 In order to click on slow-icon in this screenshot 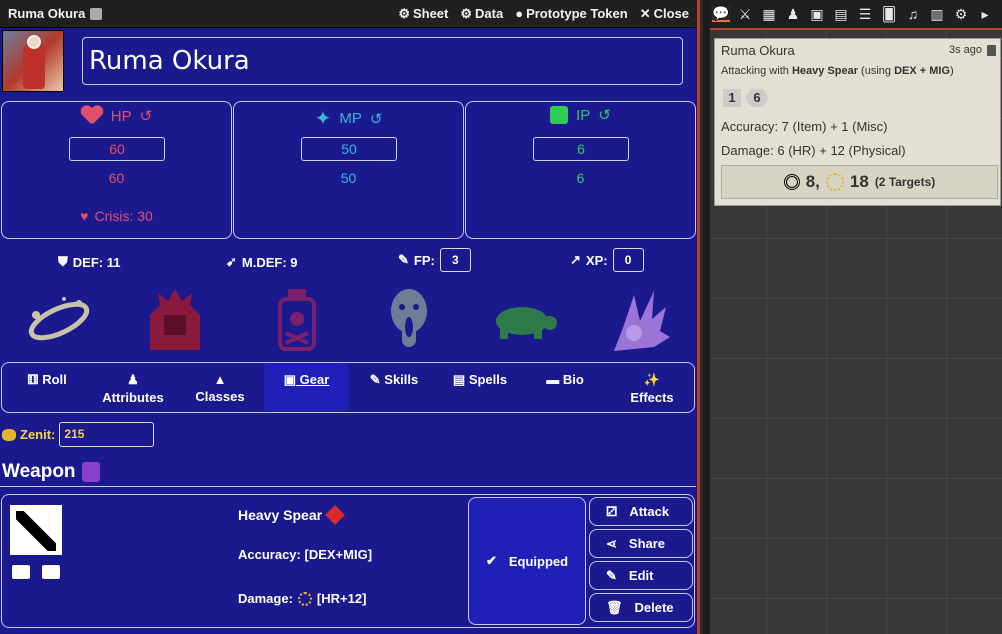, I will do `click(525, 320)`.